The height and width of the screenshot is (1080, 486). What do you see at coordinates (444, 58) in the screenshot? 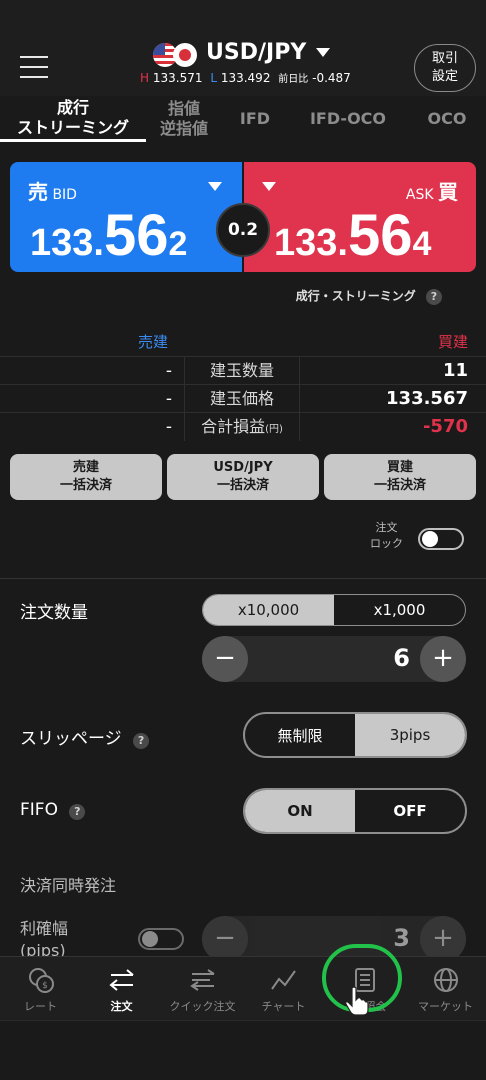
I see `settings-label-line1: 取引` at bounding box center [444, 58].